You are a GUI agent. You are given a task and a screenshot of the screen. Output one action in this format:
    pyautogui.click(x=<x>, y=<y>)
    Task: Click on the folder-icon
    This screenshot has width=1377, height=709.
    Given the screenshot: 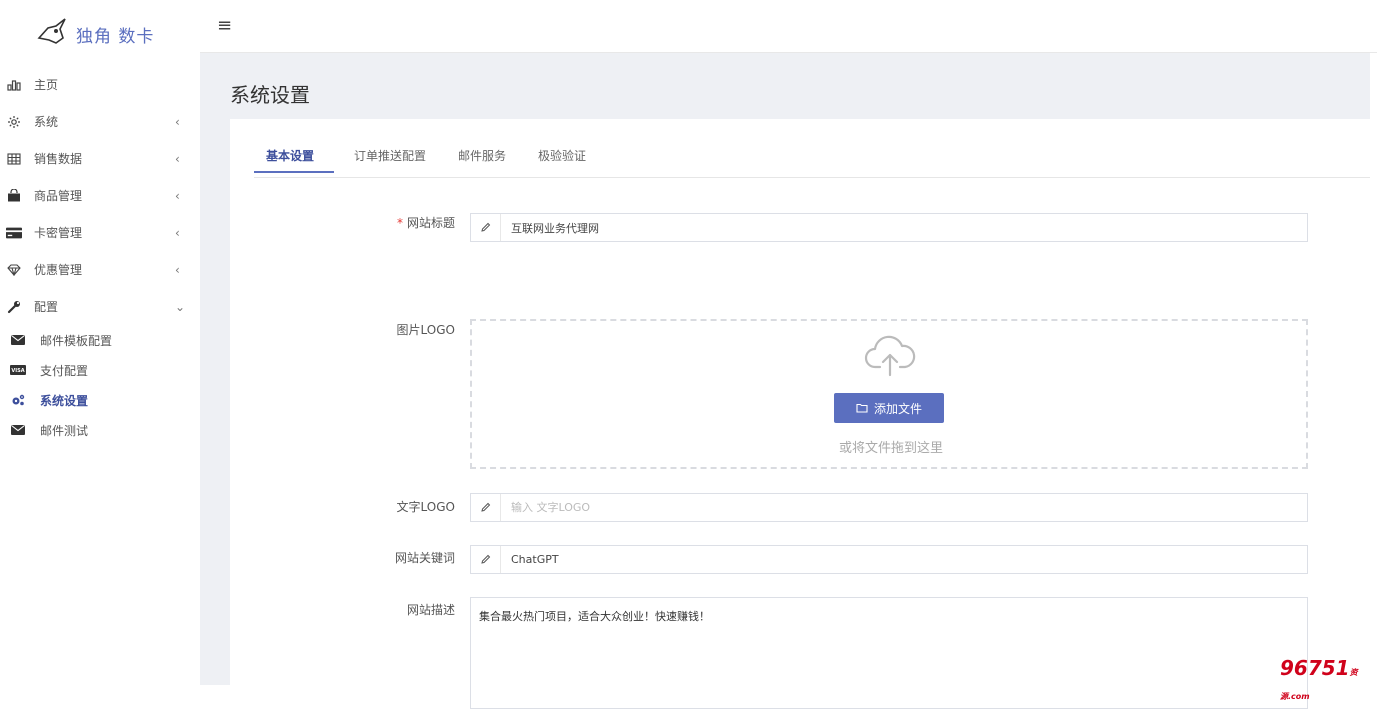 What is the action you would take?
    pyautogui.click(x=862, y=408)
    